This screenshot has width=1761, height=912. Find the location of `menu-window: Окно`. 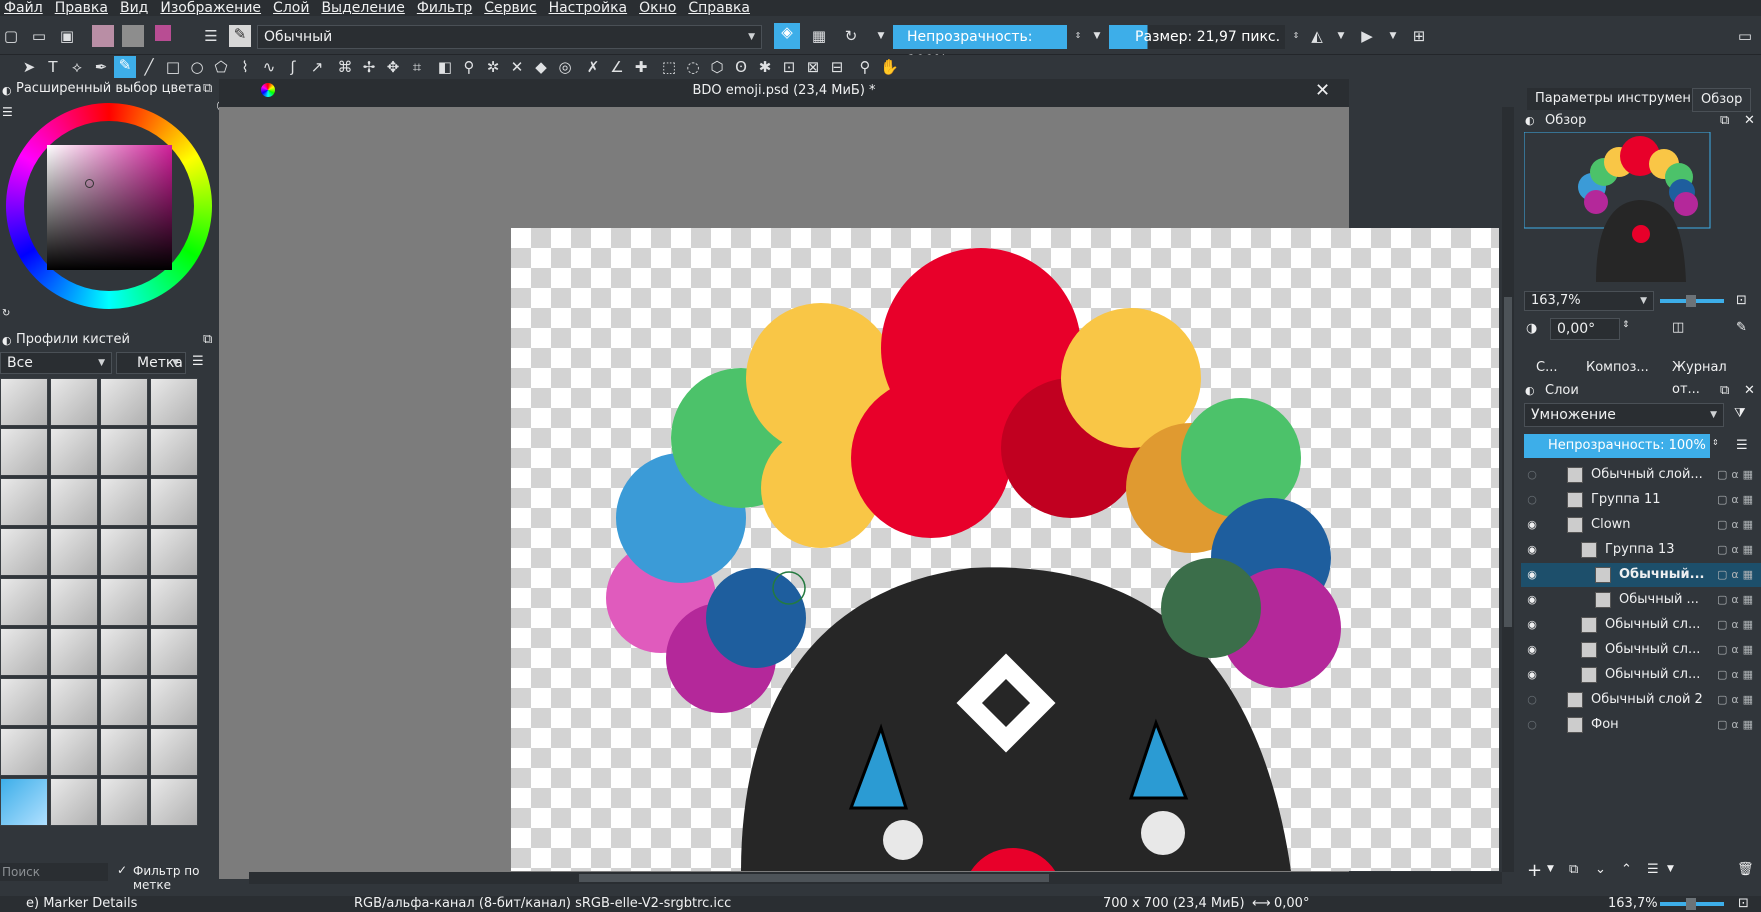

menu-window: Окно is located at coordinates (657, 8).